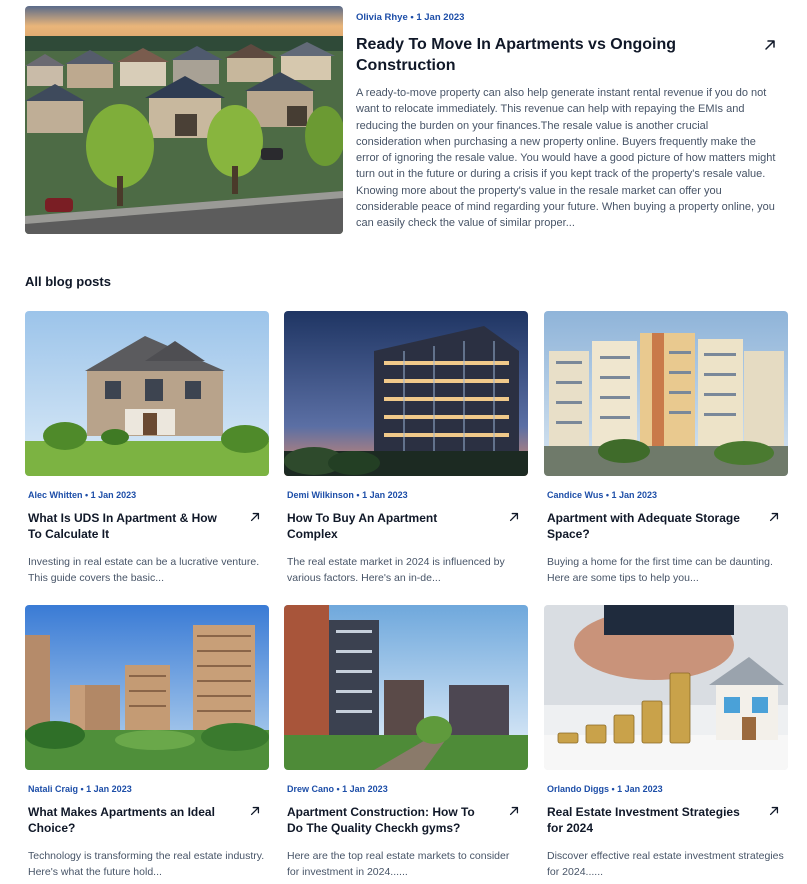 This screenshot has width=807, height=884. I want to click on post-meta: Demi Wilkinson • 1 Jan 2023, so click(347, 495).